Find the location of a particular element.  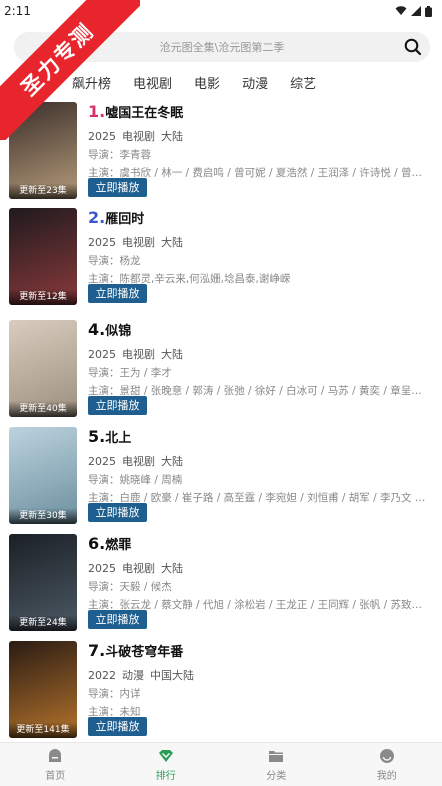

nav-profile: 我的 is located at coordinates (387, 764).